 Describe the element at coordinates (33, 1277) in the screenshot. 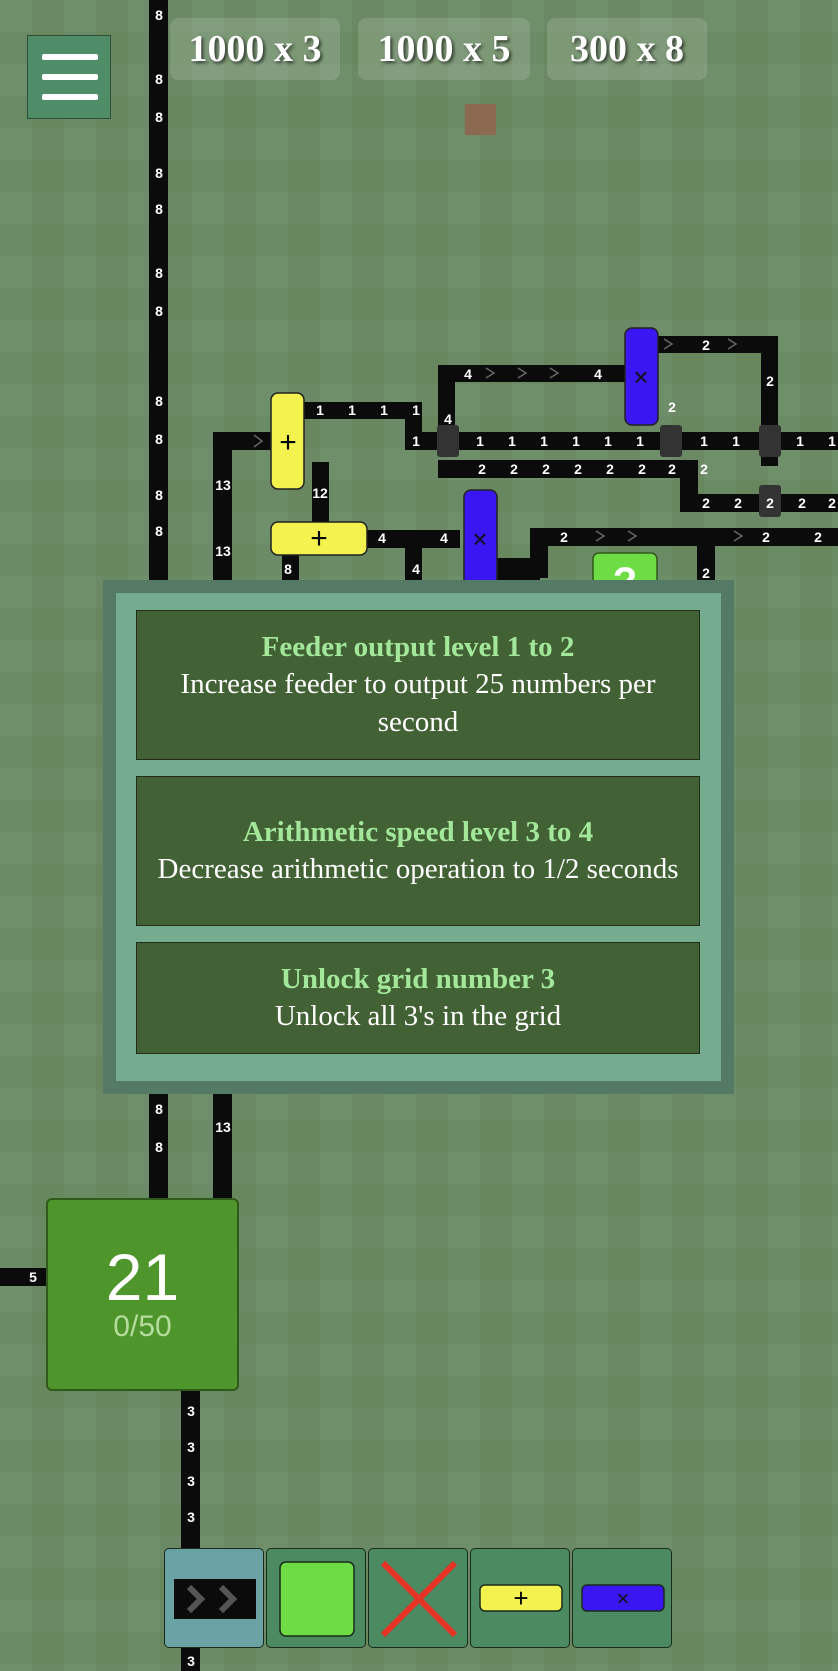

I see `belt-label: 5` at that location.